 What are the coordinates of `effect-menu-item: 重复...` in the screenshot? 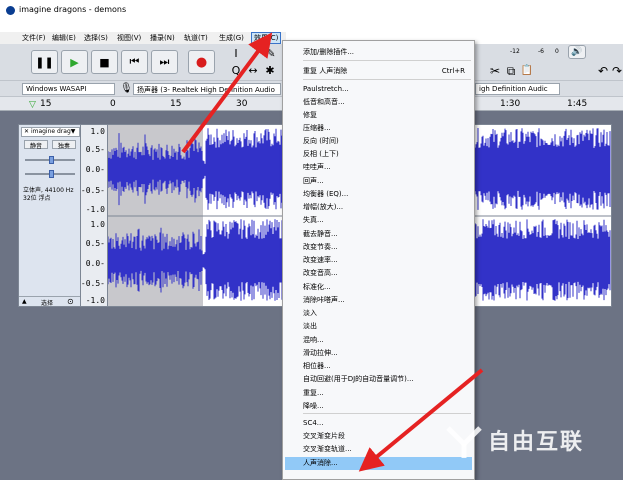 It's located at (388, 393).